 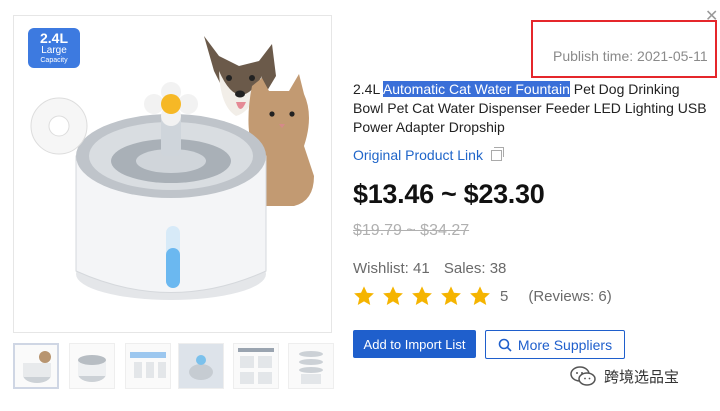 I want to click on rating: 5 (Reviews: 6), so click(x=482, y=296).